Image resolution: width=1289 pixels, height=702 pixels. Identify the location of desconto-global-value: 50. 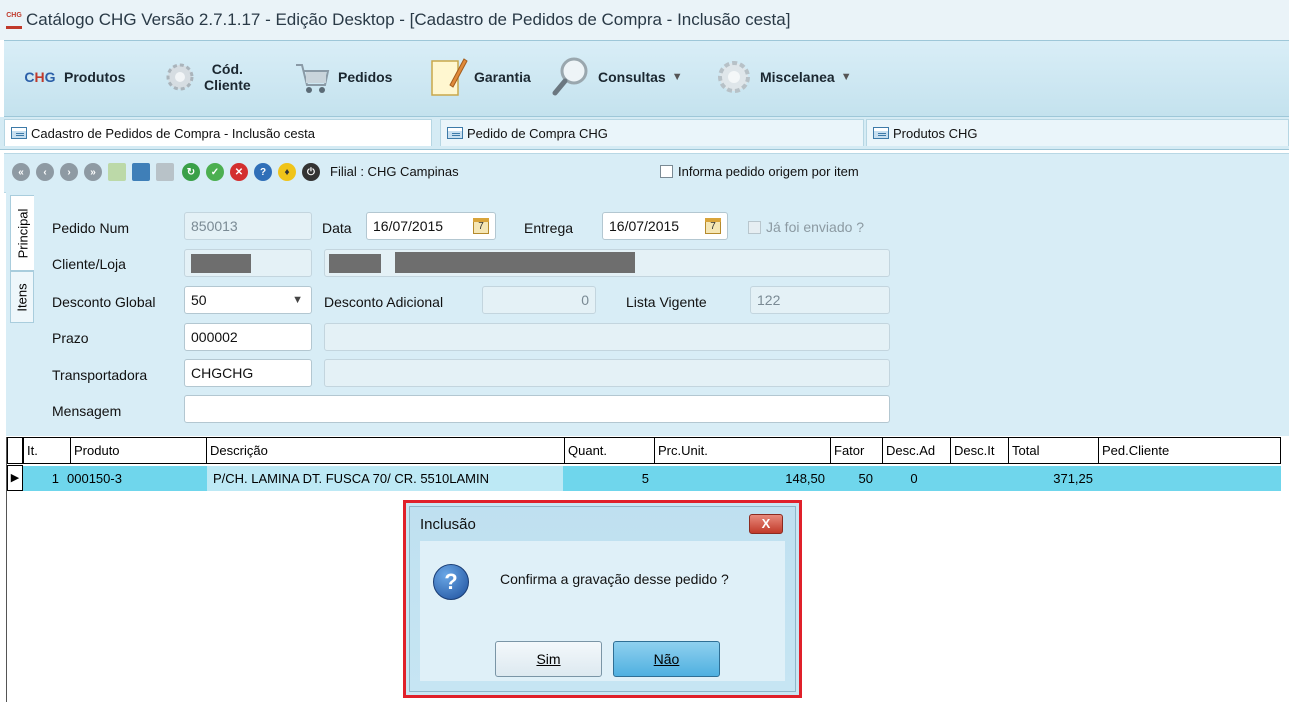
(199, 300).